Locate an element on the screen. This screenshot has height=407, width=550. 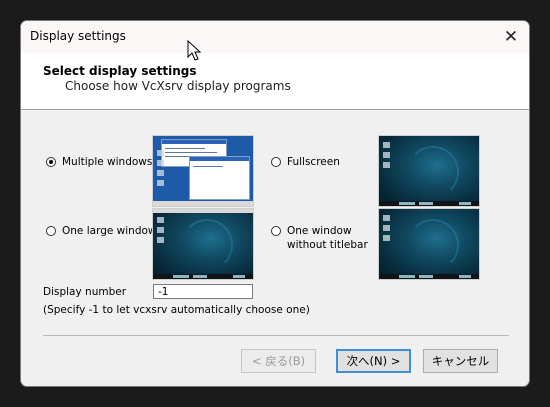
radio-one-window-without-titlebar: One window without titlebar is located at coordinates (319, 238).